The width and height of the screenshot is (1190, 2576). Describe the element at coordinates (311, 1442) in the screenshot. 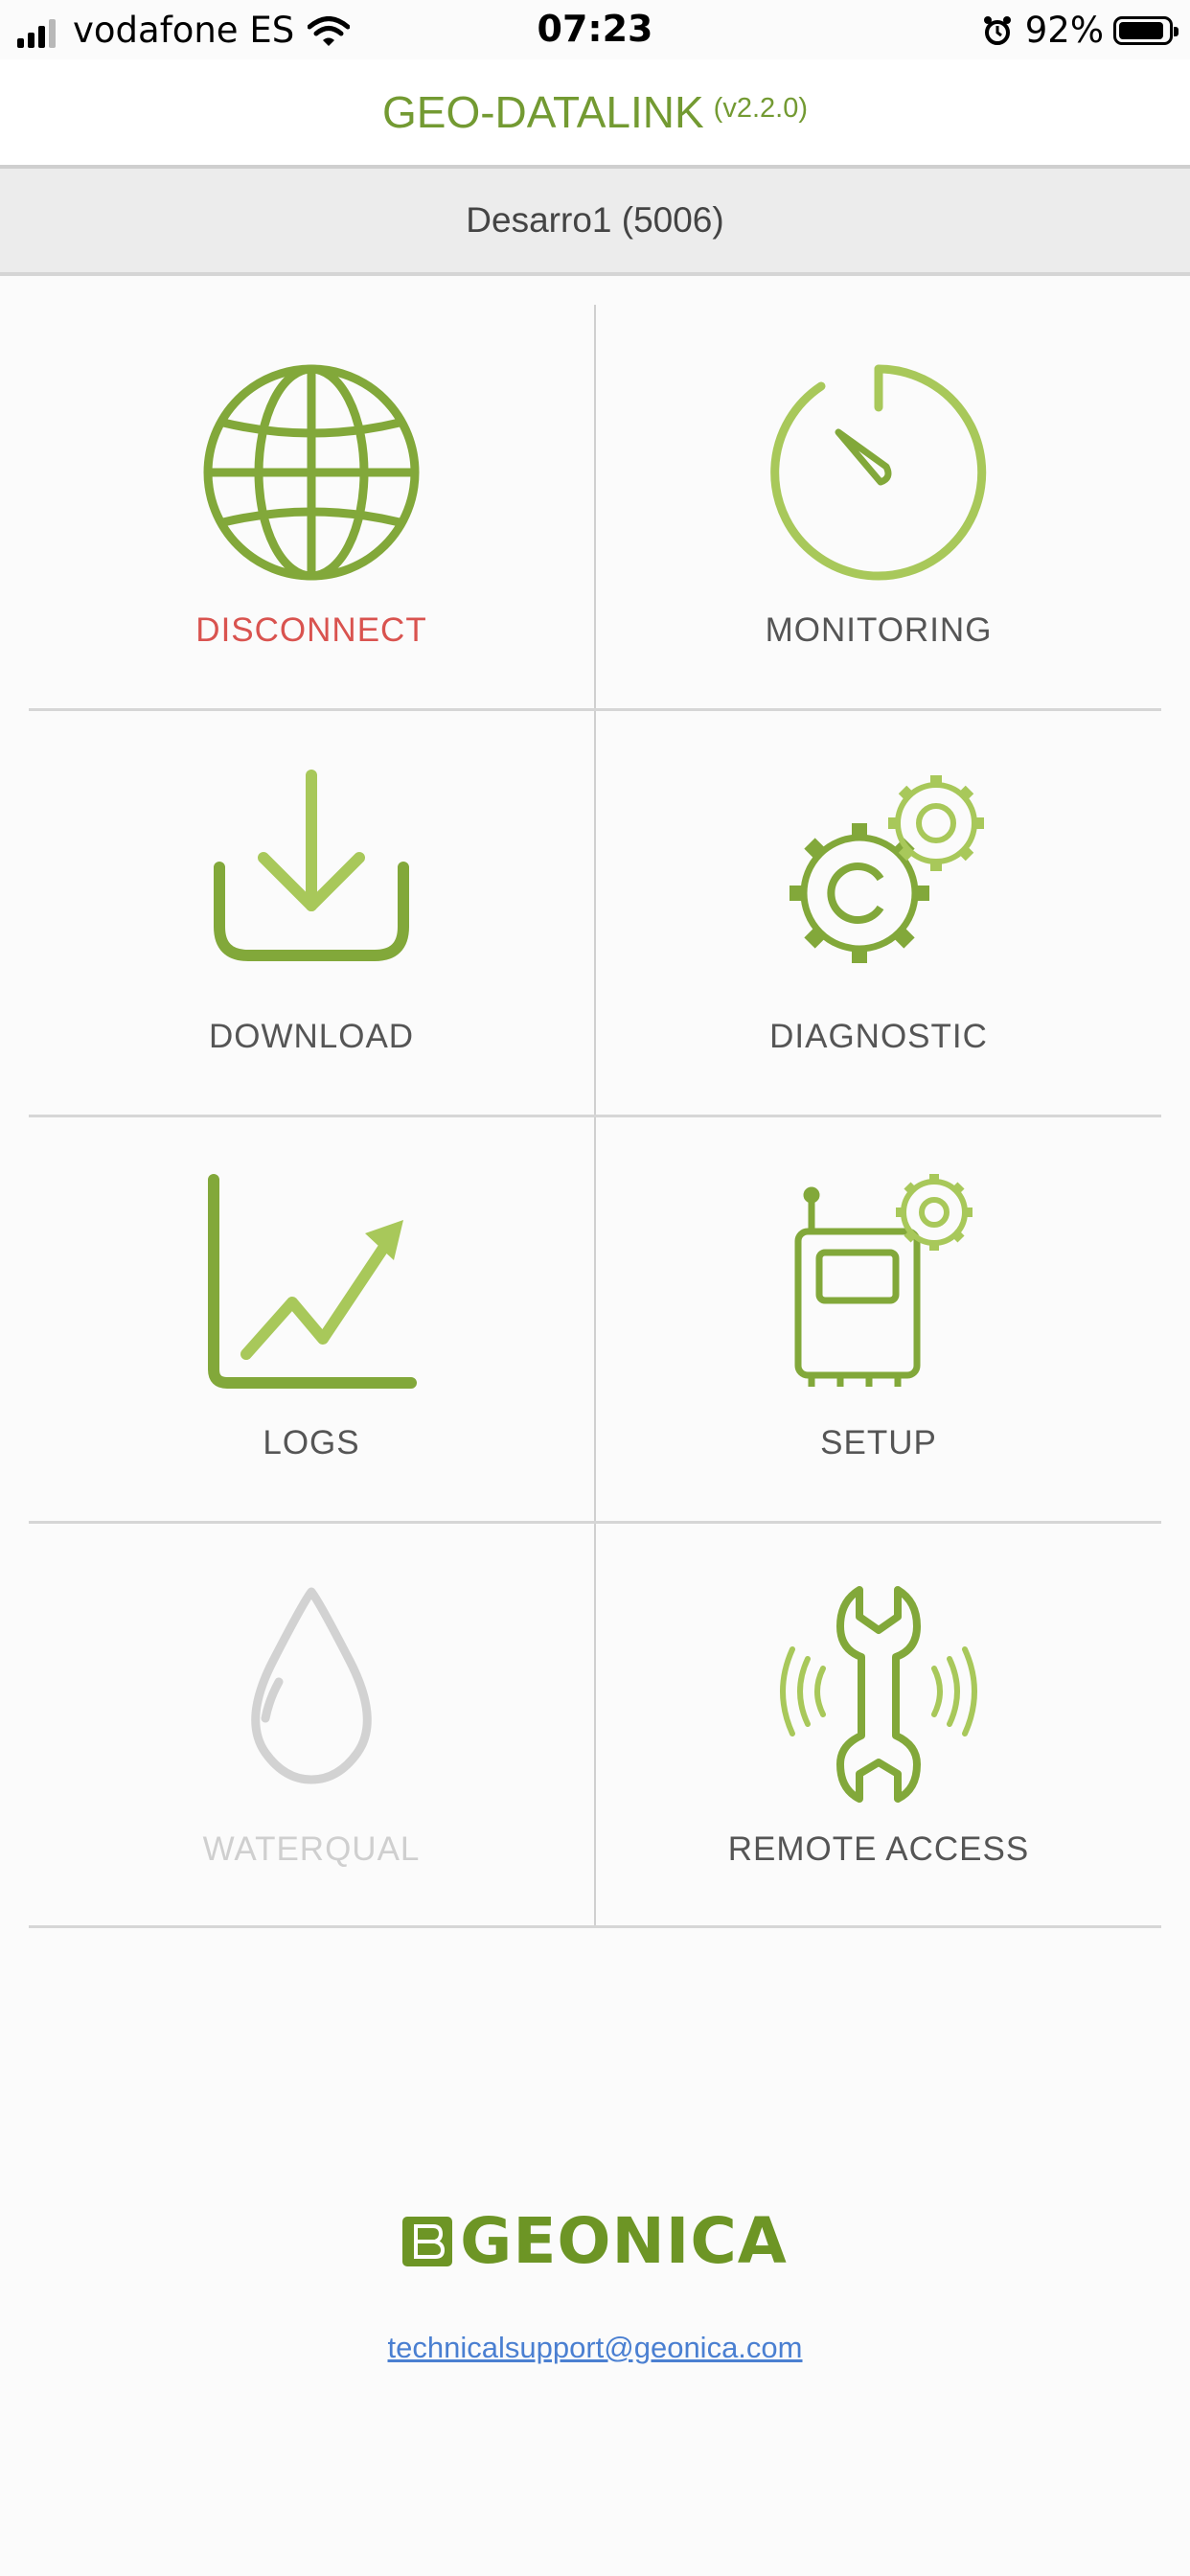

I see `logs-label: LOGS` at that location.